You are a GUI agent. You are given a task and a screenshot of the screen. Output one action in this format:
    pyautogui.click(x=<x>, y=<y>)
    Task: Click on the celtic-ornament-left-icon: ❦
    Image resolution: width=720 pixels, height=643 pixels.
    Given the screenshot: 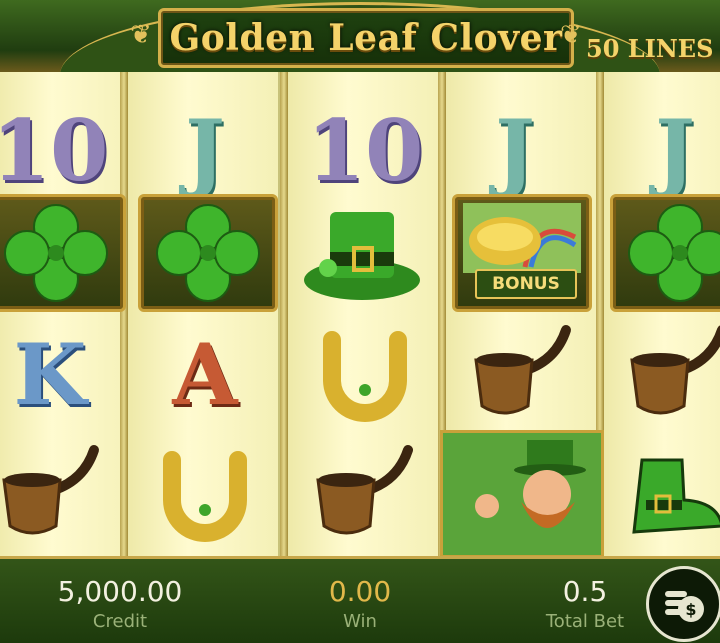 What is the action you would take?
    pyautogui.click(x=141, y=35)
    